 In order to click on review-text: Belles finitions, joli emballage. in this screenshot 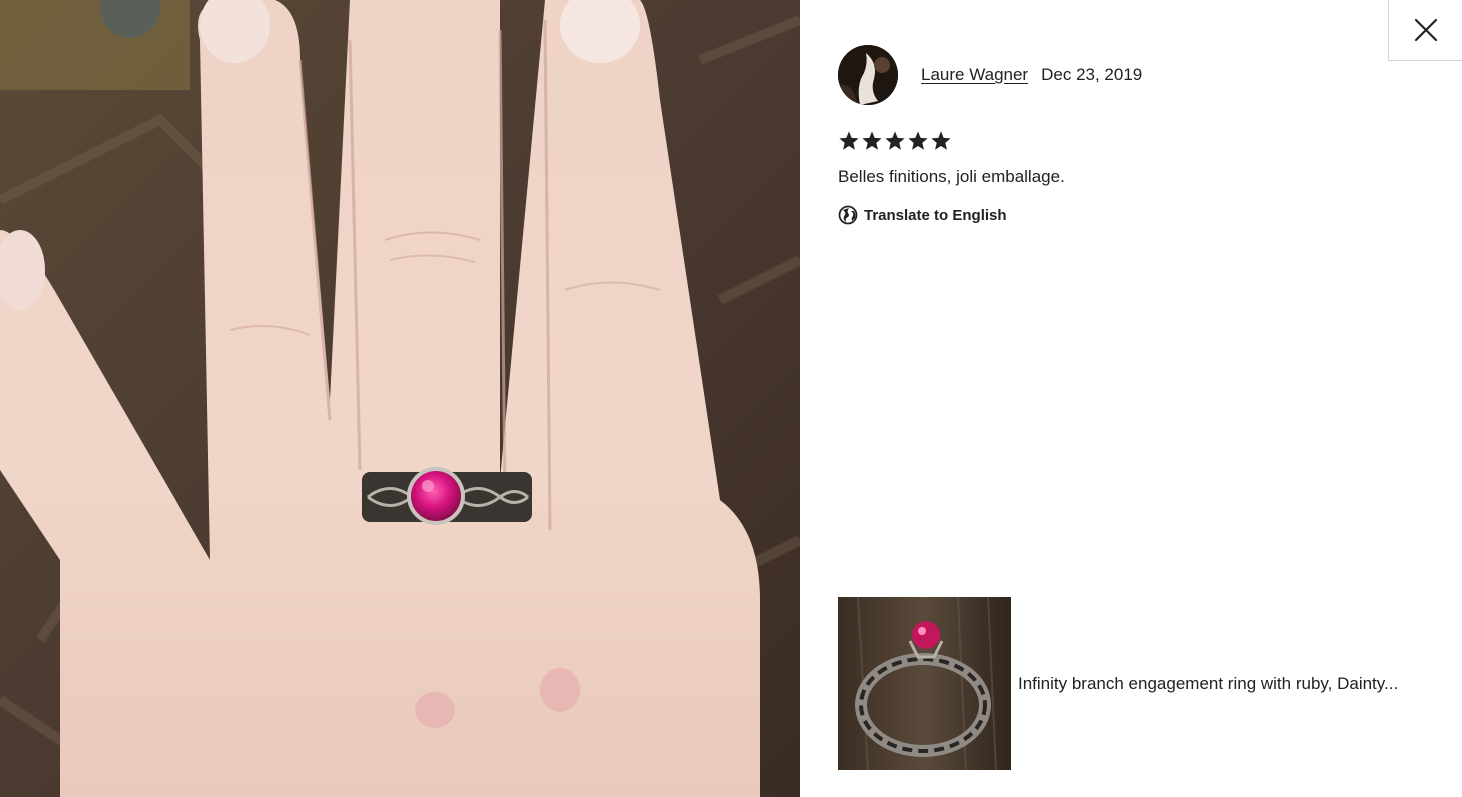, I will do `click(951, 176)`.